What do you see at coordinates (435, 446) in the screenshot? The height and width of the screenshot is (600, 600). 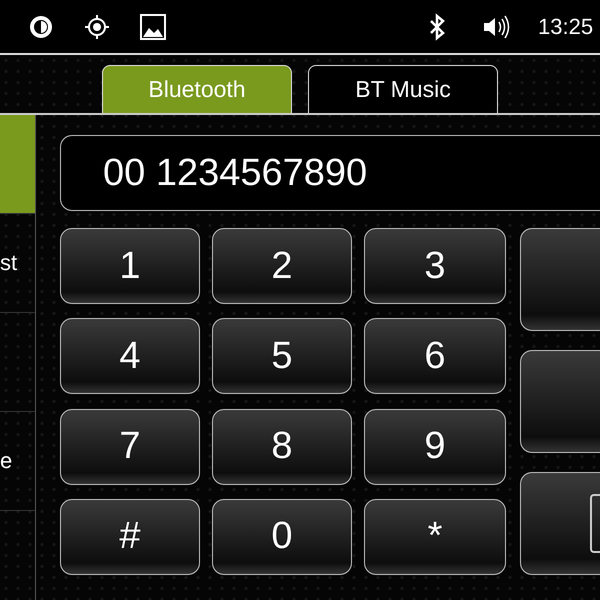 I see `keypad-key: 9` at bounding box center [435, 446].